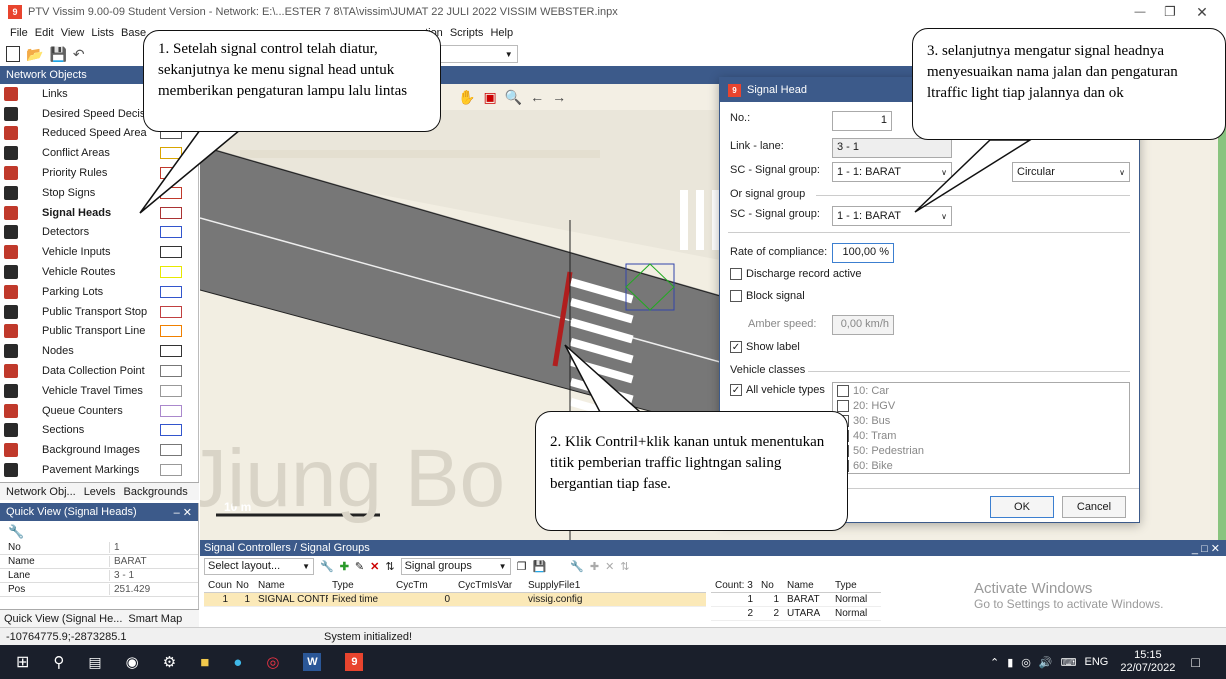 This screenshot has height=679, width=1226. What do you see at coordinates (191, 171) in the screenshot?
I see `callout-one-pointer` at bounding box center [191, 171].